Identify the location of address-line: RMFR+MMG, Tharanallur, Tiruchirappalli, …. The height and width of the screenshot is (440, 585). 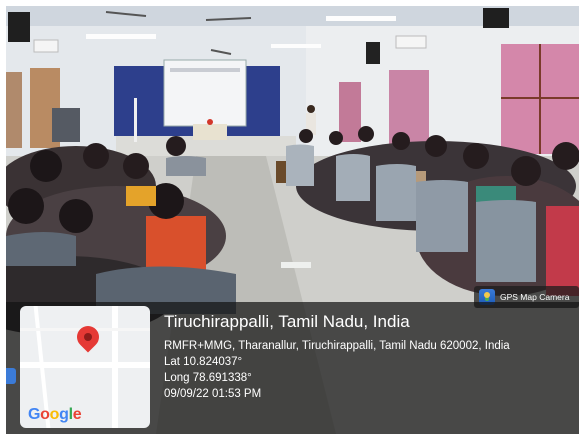
(337, 346).